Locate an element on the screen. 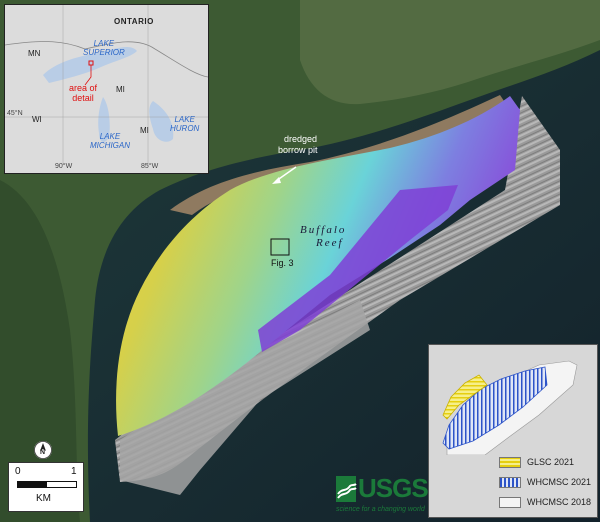  scale-bar: 0 1 KM is located at coordinates (46, 487).